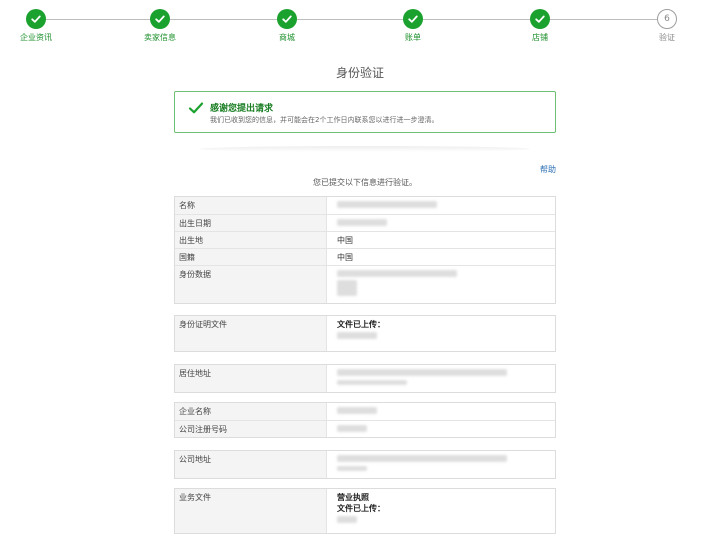 Image resolution: width=720 pixels, height=541 pixels. I want to click on nationality-label: 国籍, so click(251, 257).